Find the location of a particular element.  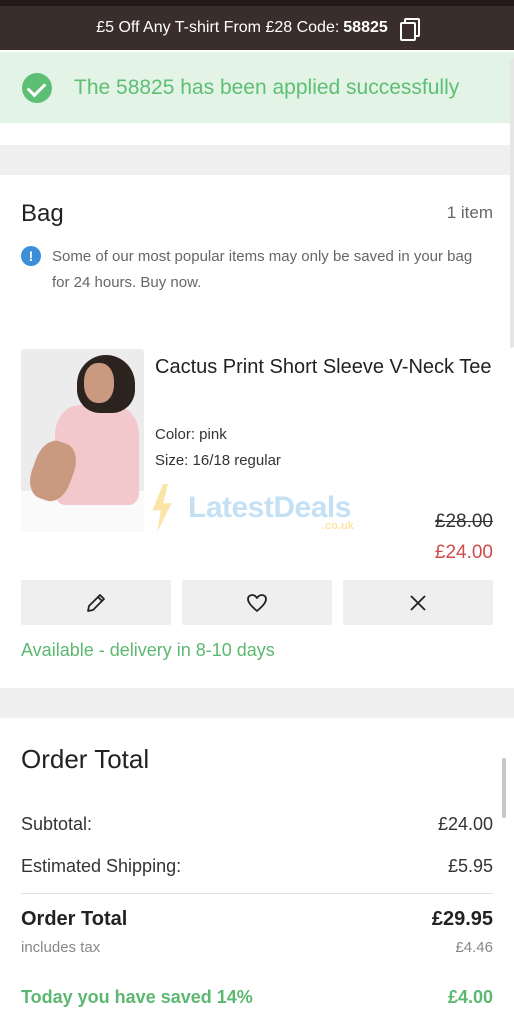

summary-divider is located at coordinates (257, 893).